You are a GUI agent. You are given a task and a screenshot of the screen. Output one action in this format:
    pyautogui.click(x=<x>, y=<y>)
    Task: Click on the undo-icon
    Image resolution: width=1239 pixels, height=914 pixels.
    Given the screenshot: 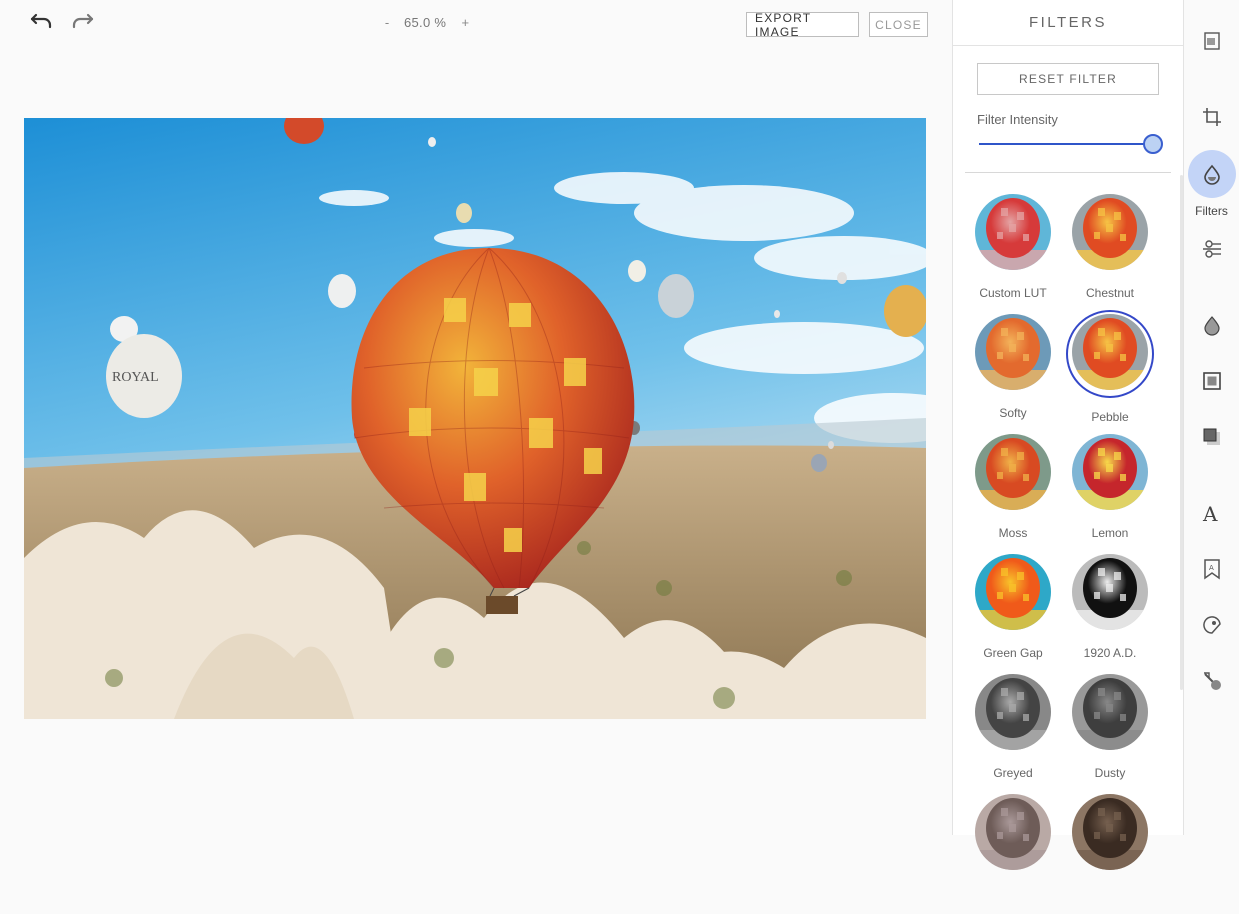 What is the action you would take?
    pyautogui.click(x=42, y=21)
    